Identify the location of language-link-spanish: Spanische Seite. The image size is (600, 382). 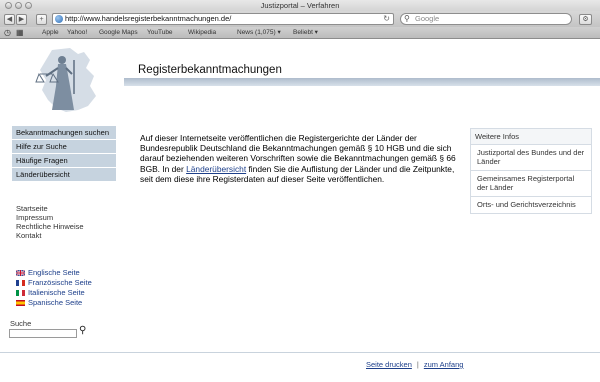
(54, 303).